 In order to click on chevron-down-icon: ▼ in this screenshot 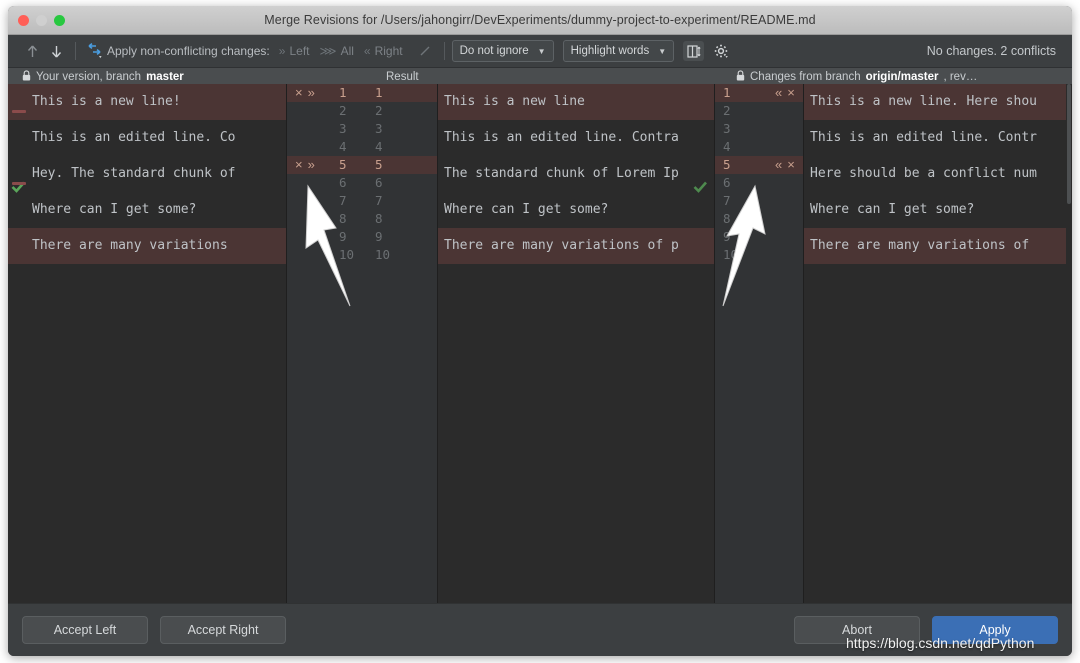, I will do `click(541, 51)`.